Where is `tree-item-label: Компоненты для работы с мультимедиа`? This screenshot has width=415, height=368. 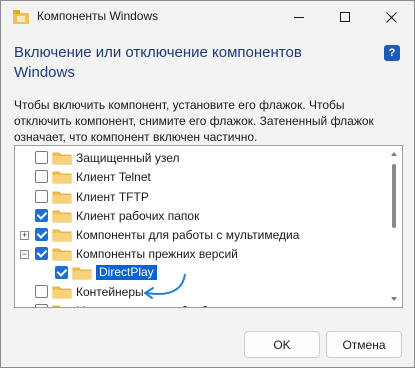
tree-item-label: Компоненты для работы с мультимедиа is located at coordinates (188, 235).